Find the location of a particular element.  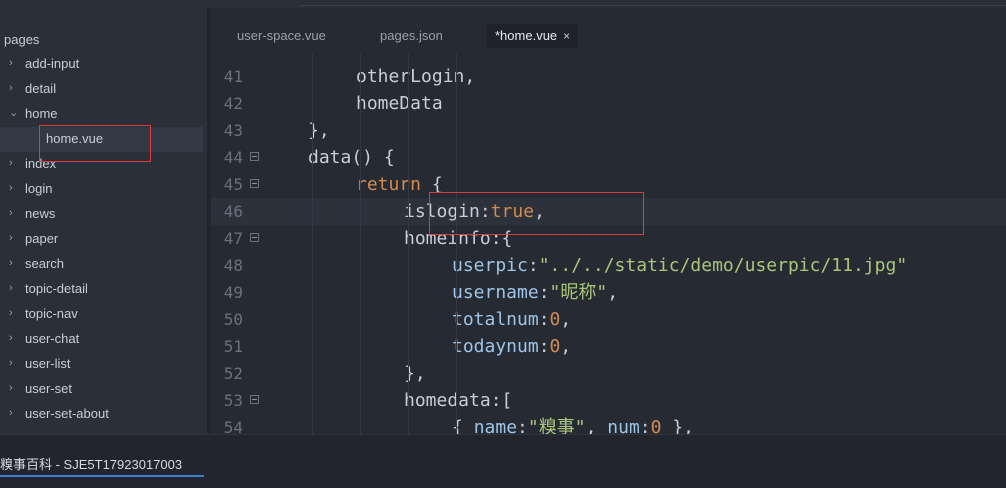

tree-item-user-set: › user-set is located at coordinates (101, 389).